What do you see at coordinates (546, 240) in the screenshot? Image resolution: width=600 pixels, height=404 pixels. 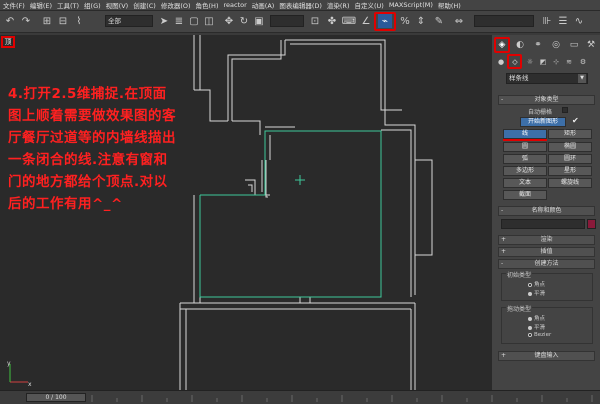 I see `rendering-rollout: + 渲染` at bounding box center [546, 240].